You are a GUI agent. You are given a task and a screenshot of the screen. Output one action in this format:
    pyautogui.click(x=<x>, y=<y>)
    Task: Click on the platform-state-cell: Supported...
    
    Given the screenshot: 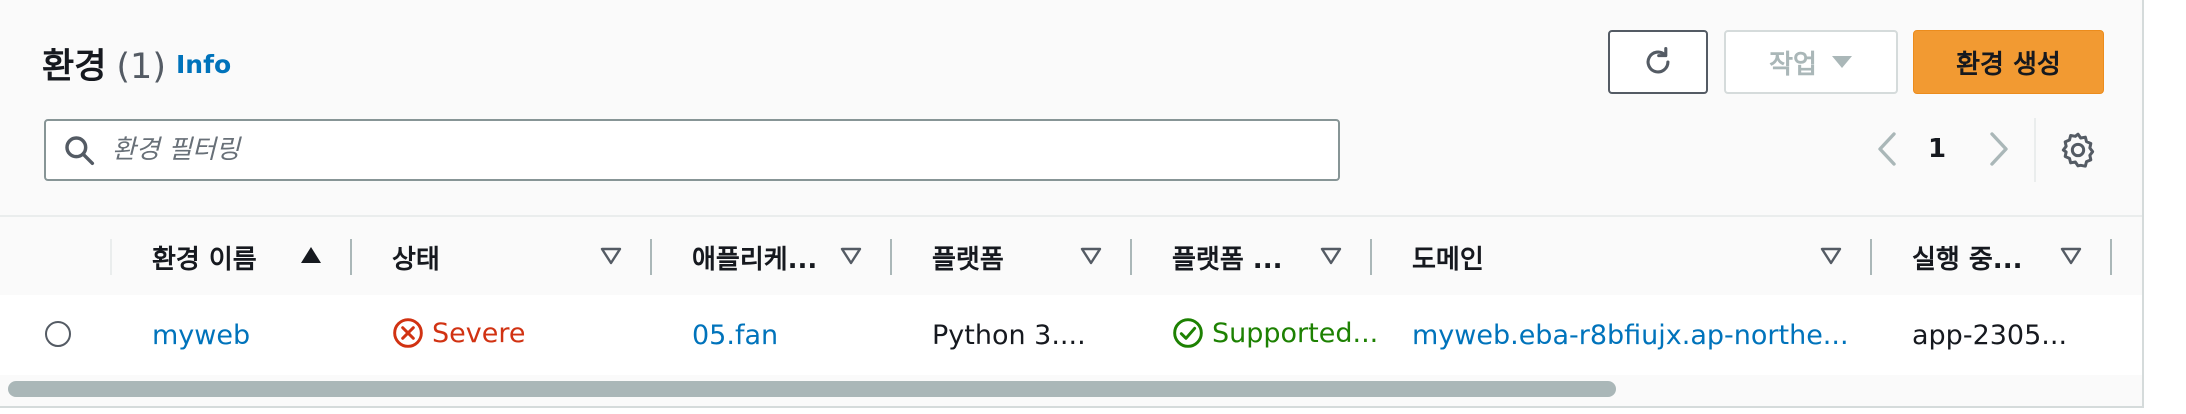 What is the action you would take?
    pyautogui.click(x=1275, y=333)
    